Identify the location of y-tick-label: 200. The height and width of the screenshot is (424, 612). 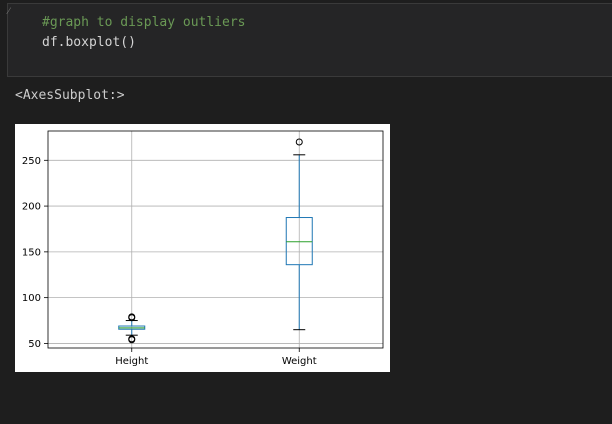
(31, 207).